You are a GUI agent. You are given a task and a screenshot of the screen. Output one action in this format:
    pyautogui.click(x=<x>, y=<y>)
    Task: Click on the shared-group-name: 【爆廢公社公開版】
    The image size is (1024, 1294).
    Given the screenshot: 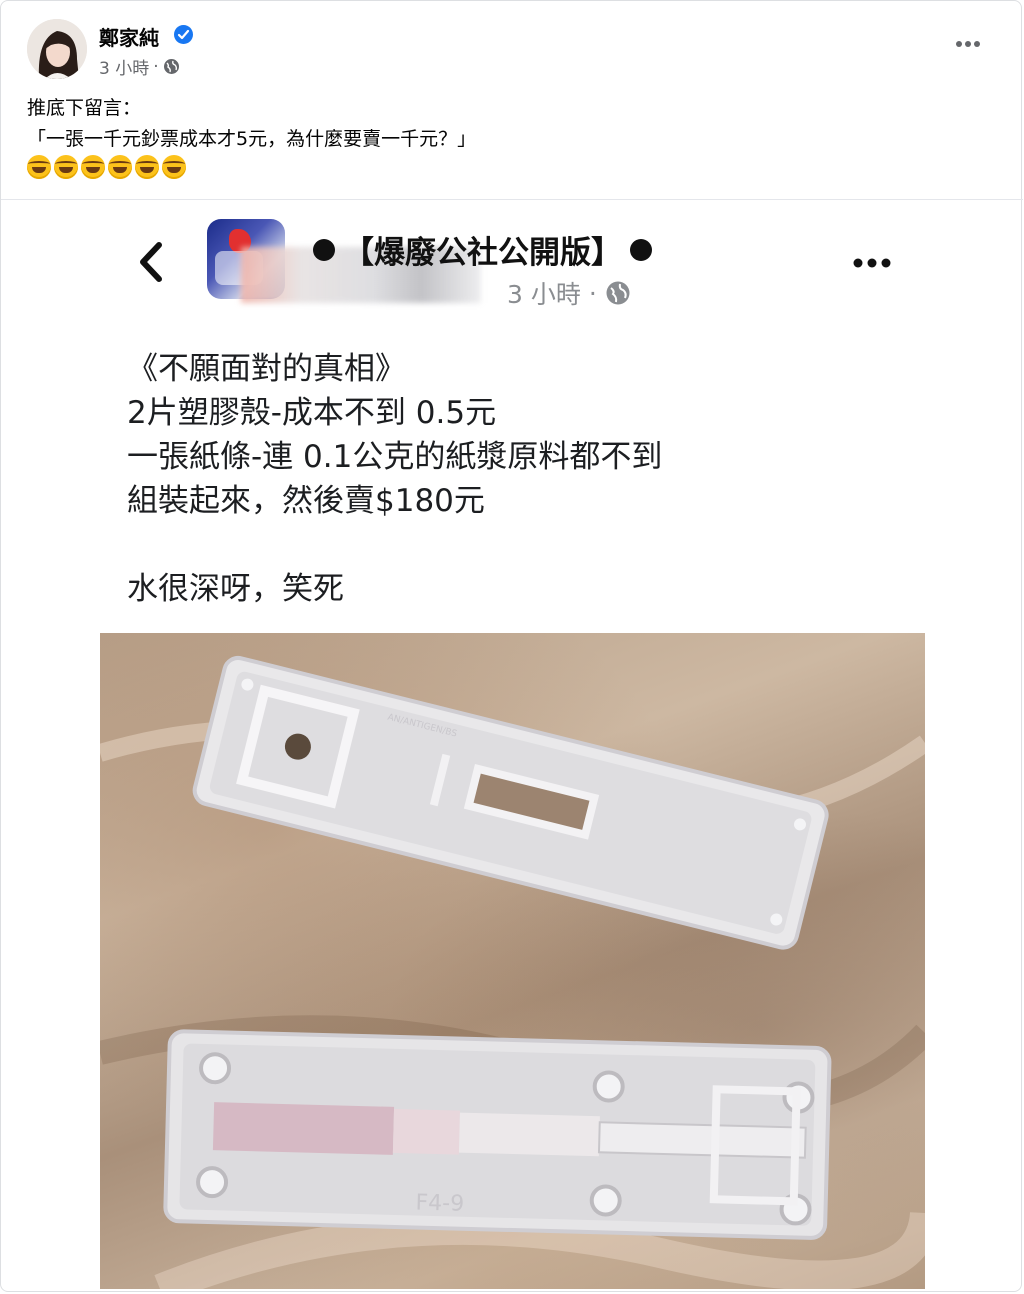 What is the action you would take?
    pyautogui.click(x=482, y=249)
    